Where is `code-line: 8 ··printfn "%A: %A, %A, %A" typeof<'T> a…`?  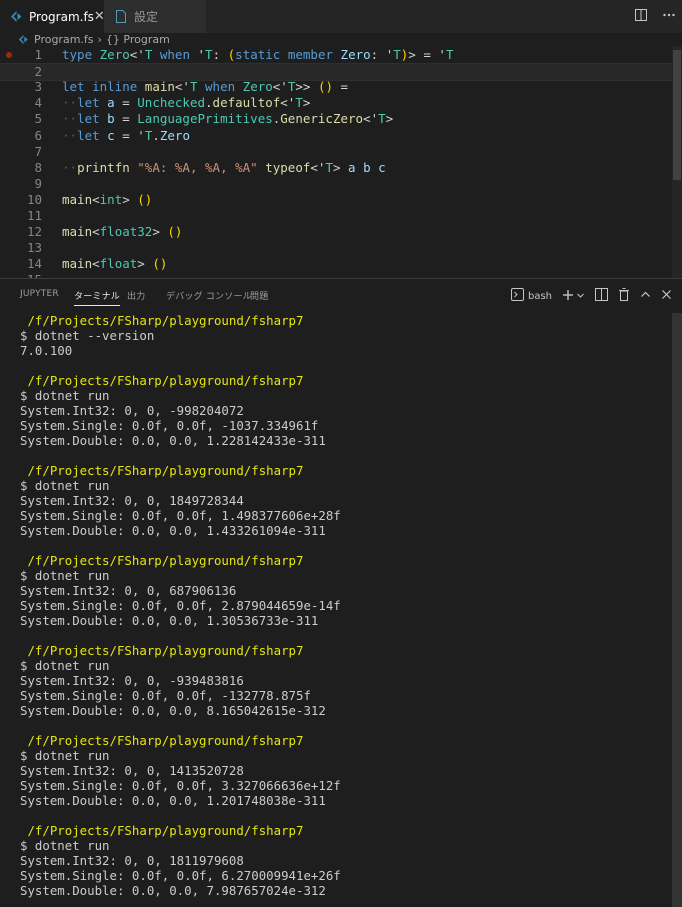
code-line: 8 ··printfn "%A: %A, %A, %A" typeof<'T> a… is located at coordinates (336, 168).